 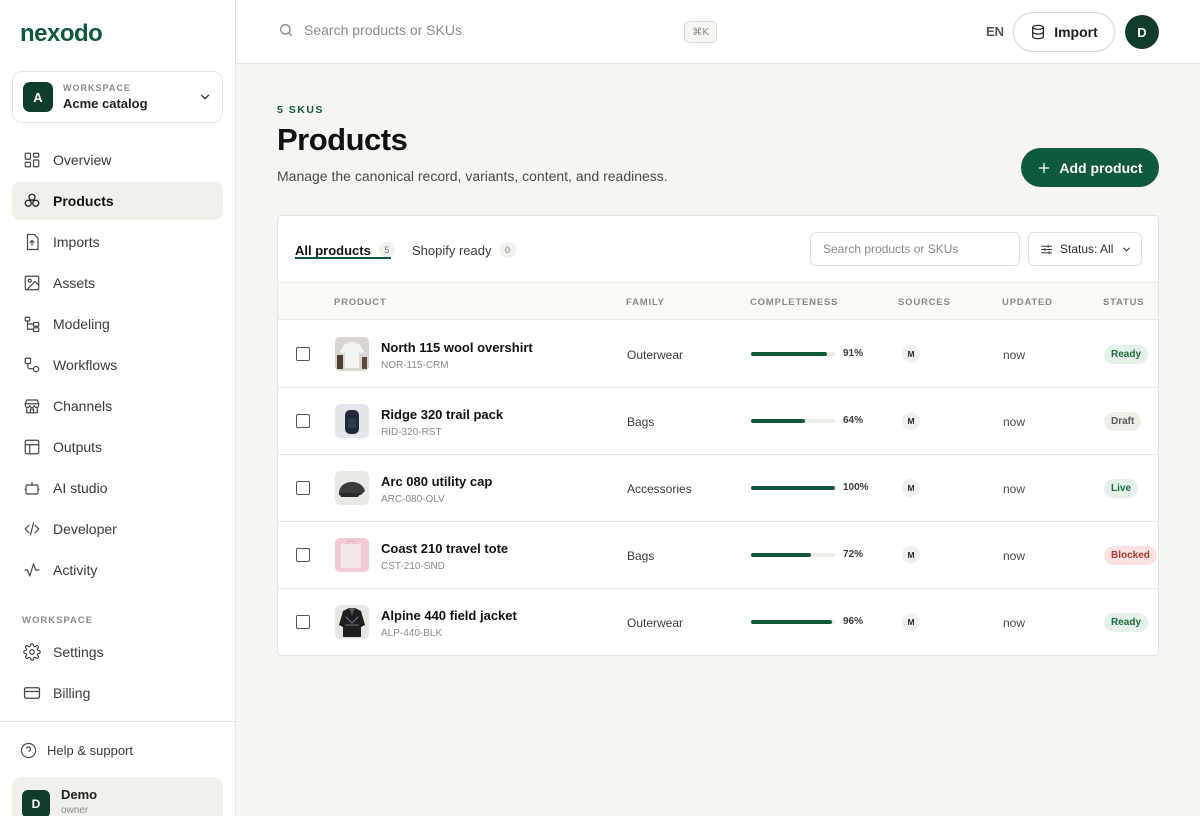 I want to click on import-label: Import, so click(x=1076, y=32).